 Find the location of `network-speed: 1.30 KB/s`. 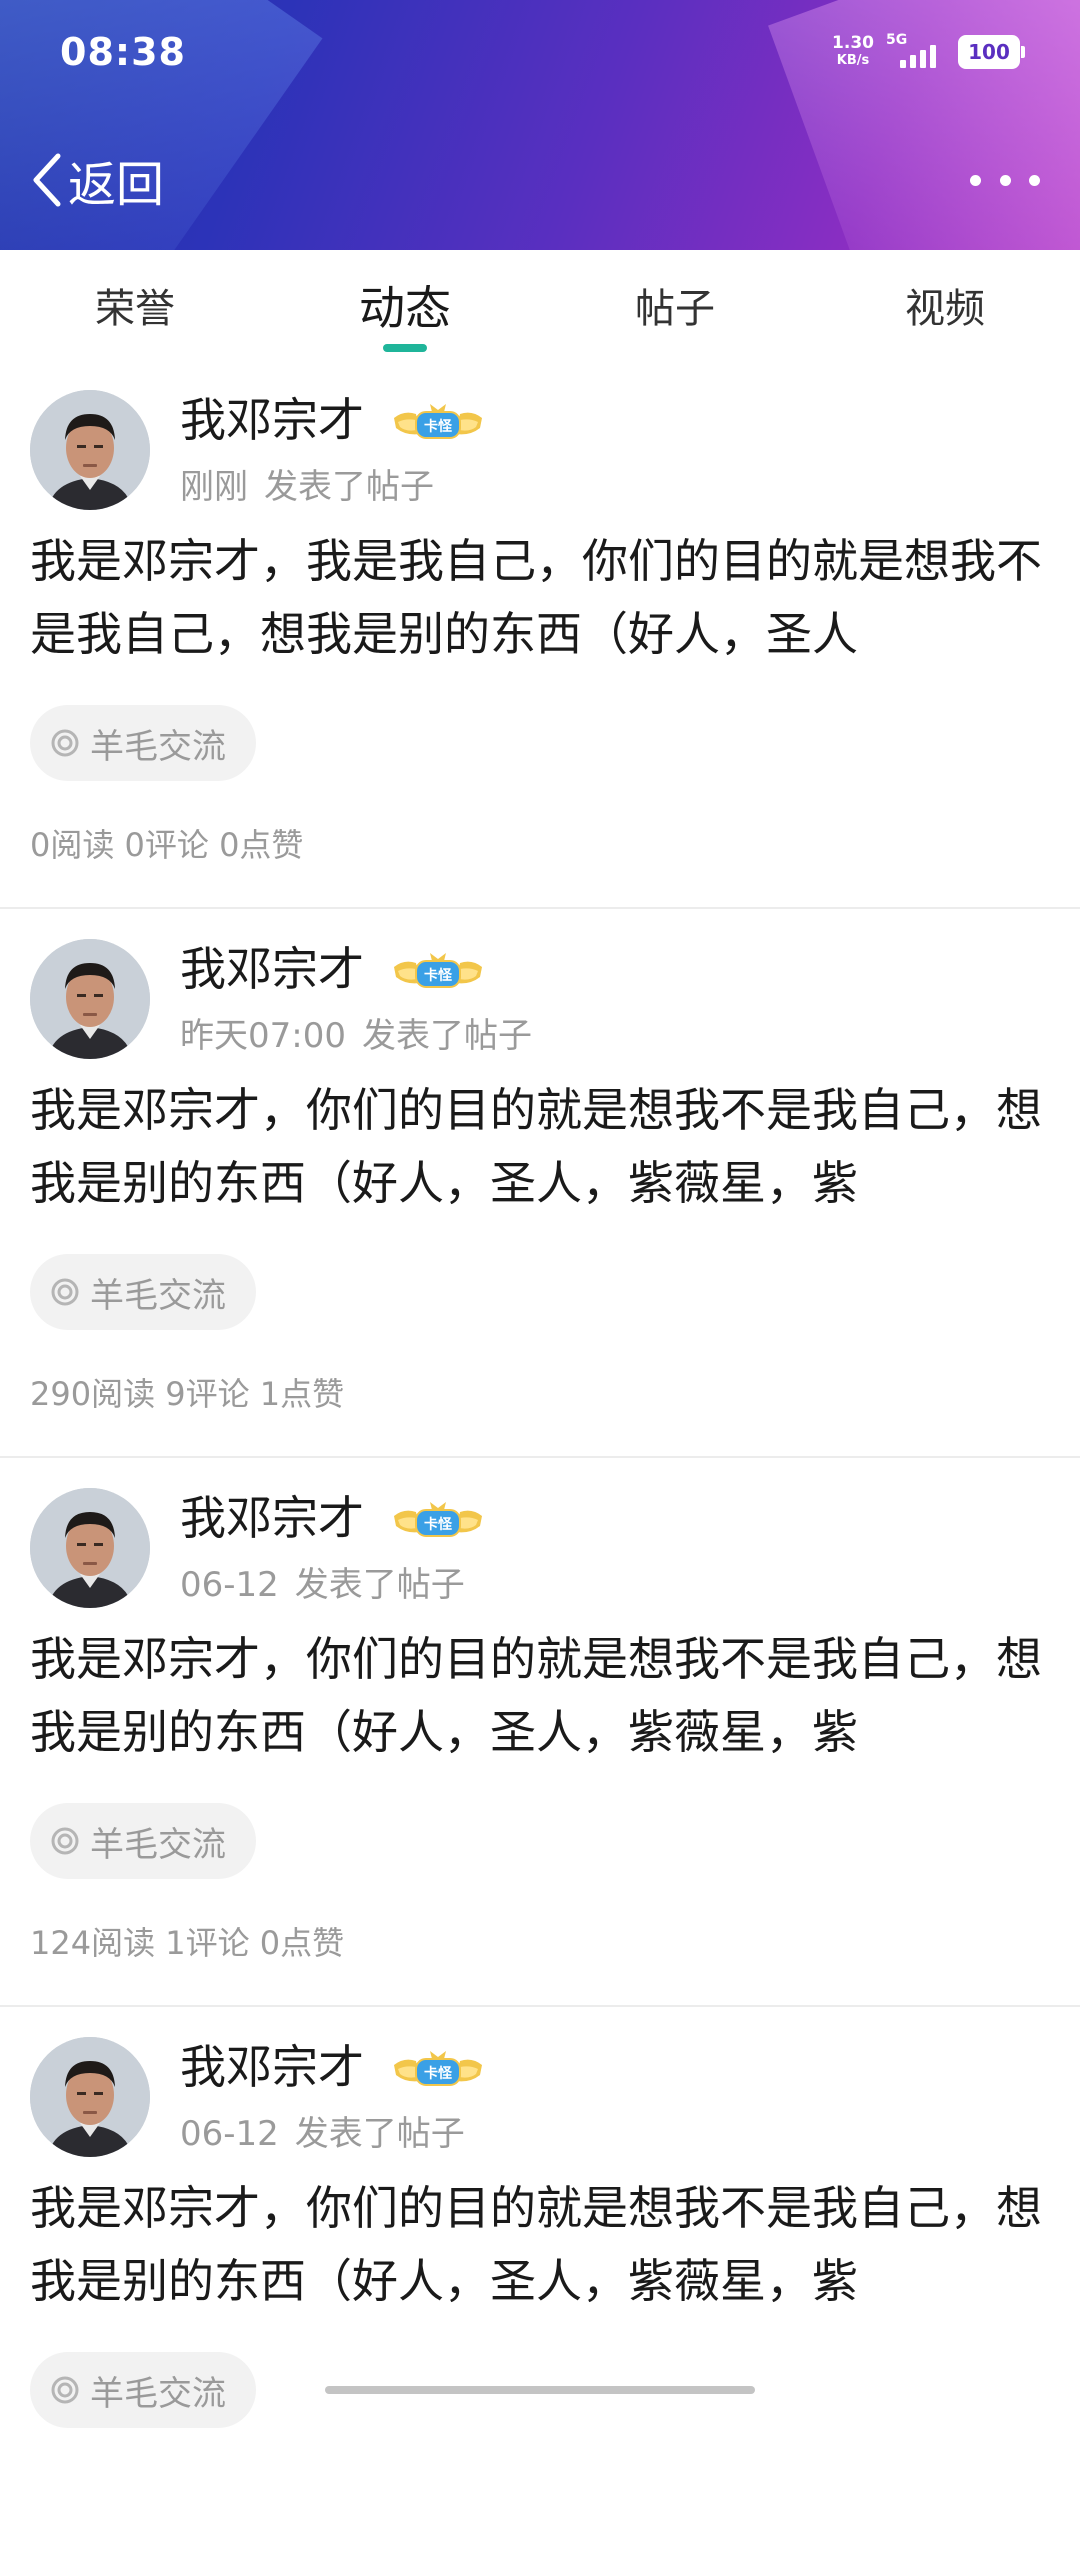

network-speed: 1.30 KB/s is located at coordinates (853, 52).